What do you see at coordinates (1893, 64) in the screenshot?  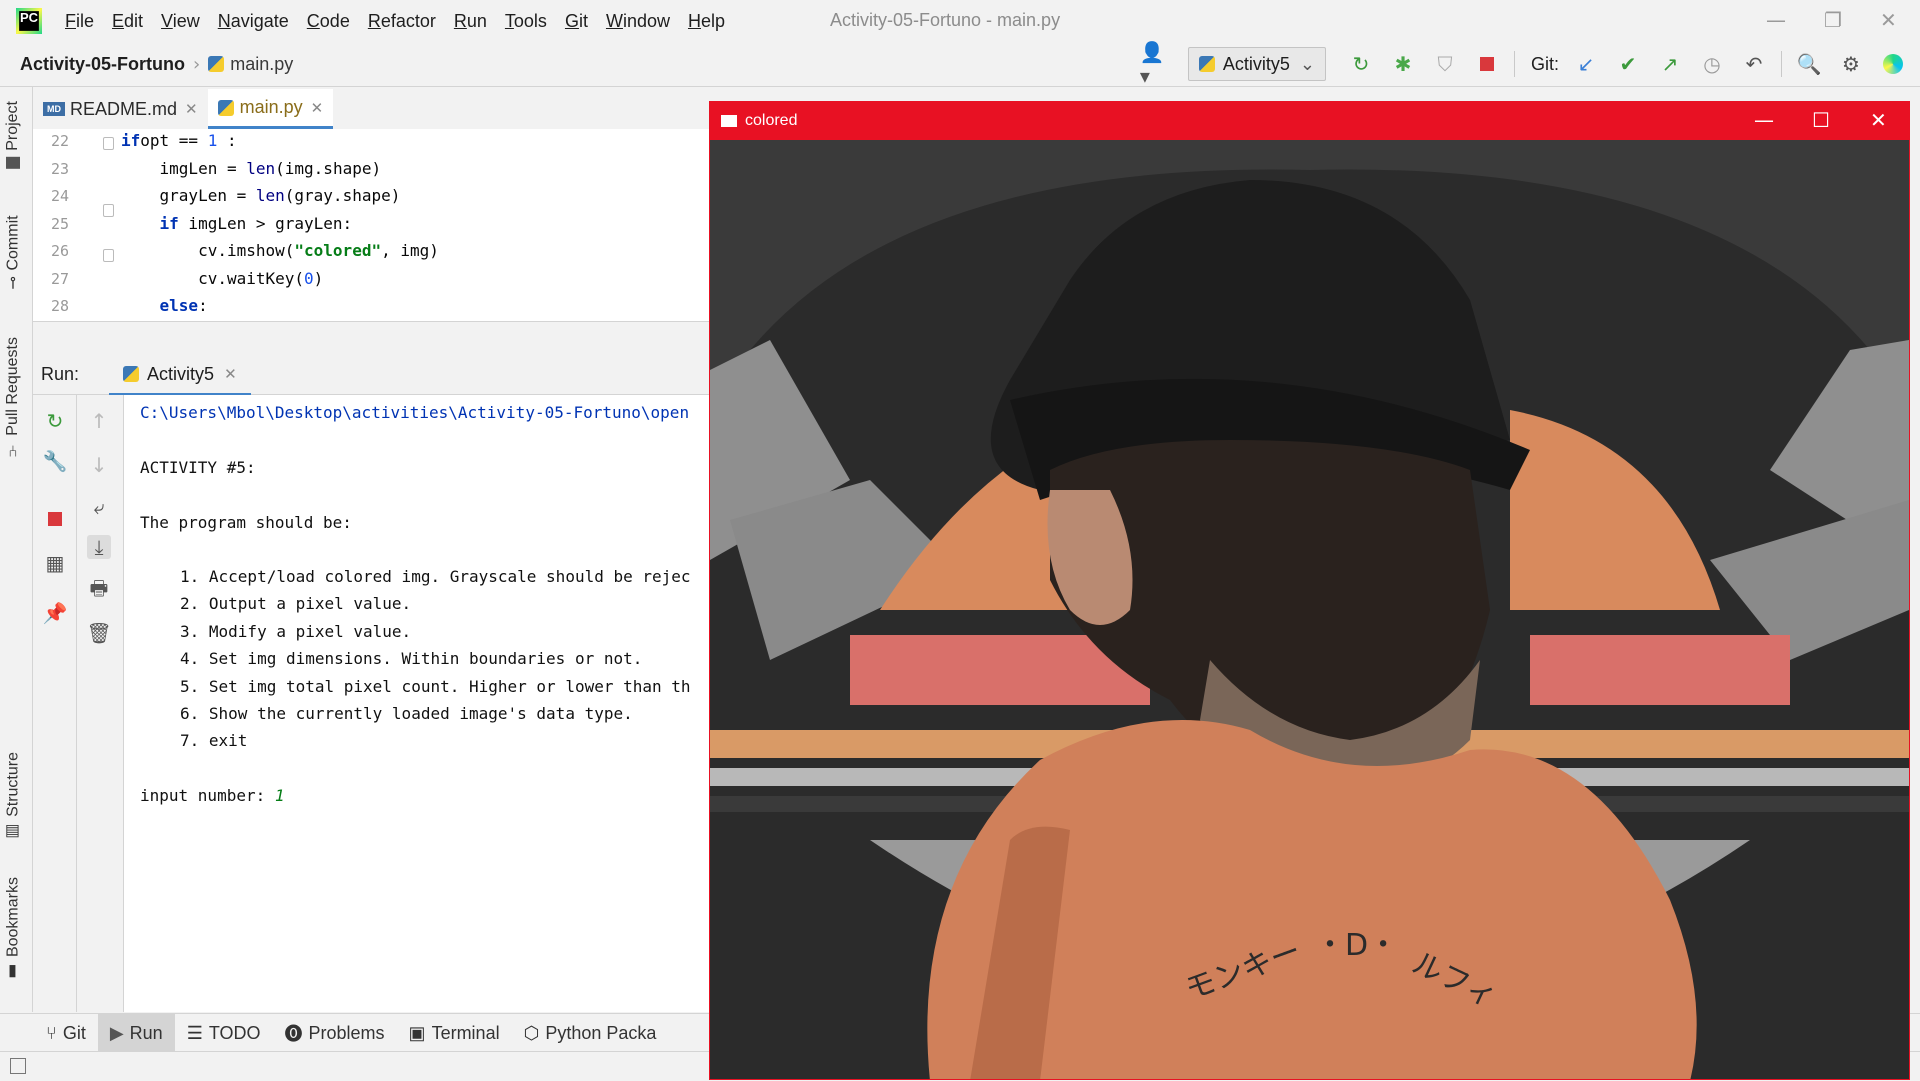 I see `jetbrains-logo-icon` at bounding box center [1893, 64].